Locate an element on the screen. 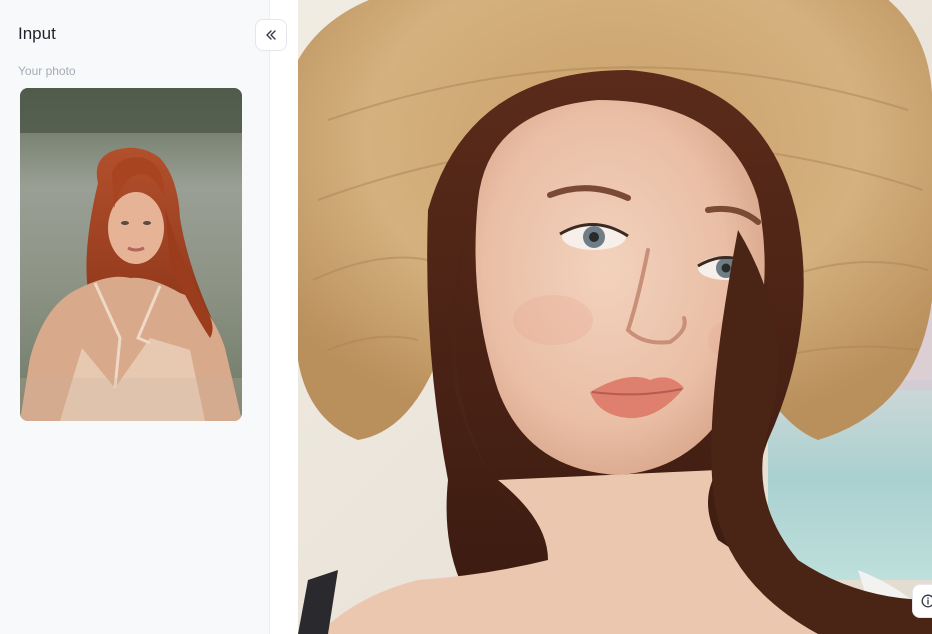 The height and width of the screenshot is (634, 932). input-photo-thumbnail is located at coordinates (131, 254).